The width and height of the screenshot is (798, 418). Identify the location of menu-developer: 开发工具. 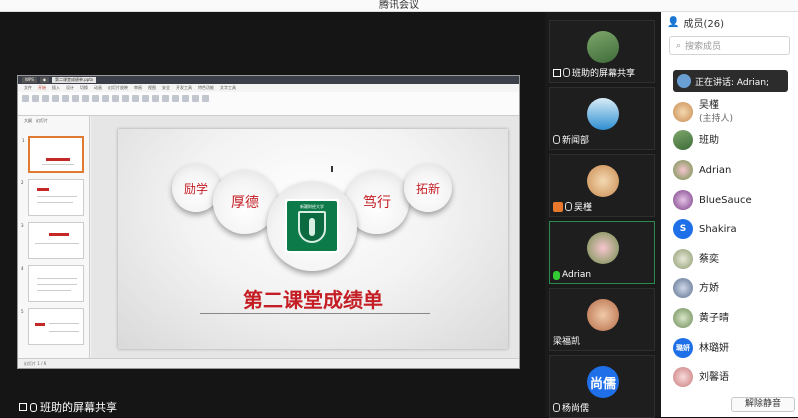
(184, 88).